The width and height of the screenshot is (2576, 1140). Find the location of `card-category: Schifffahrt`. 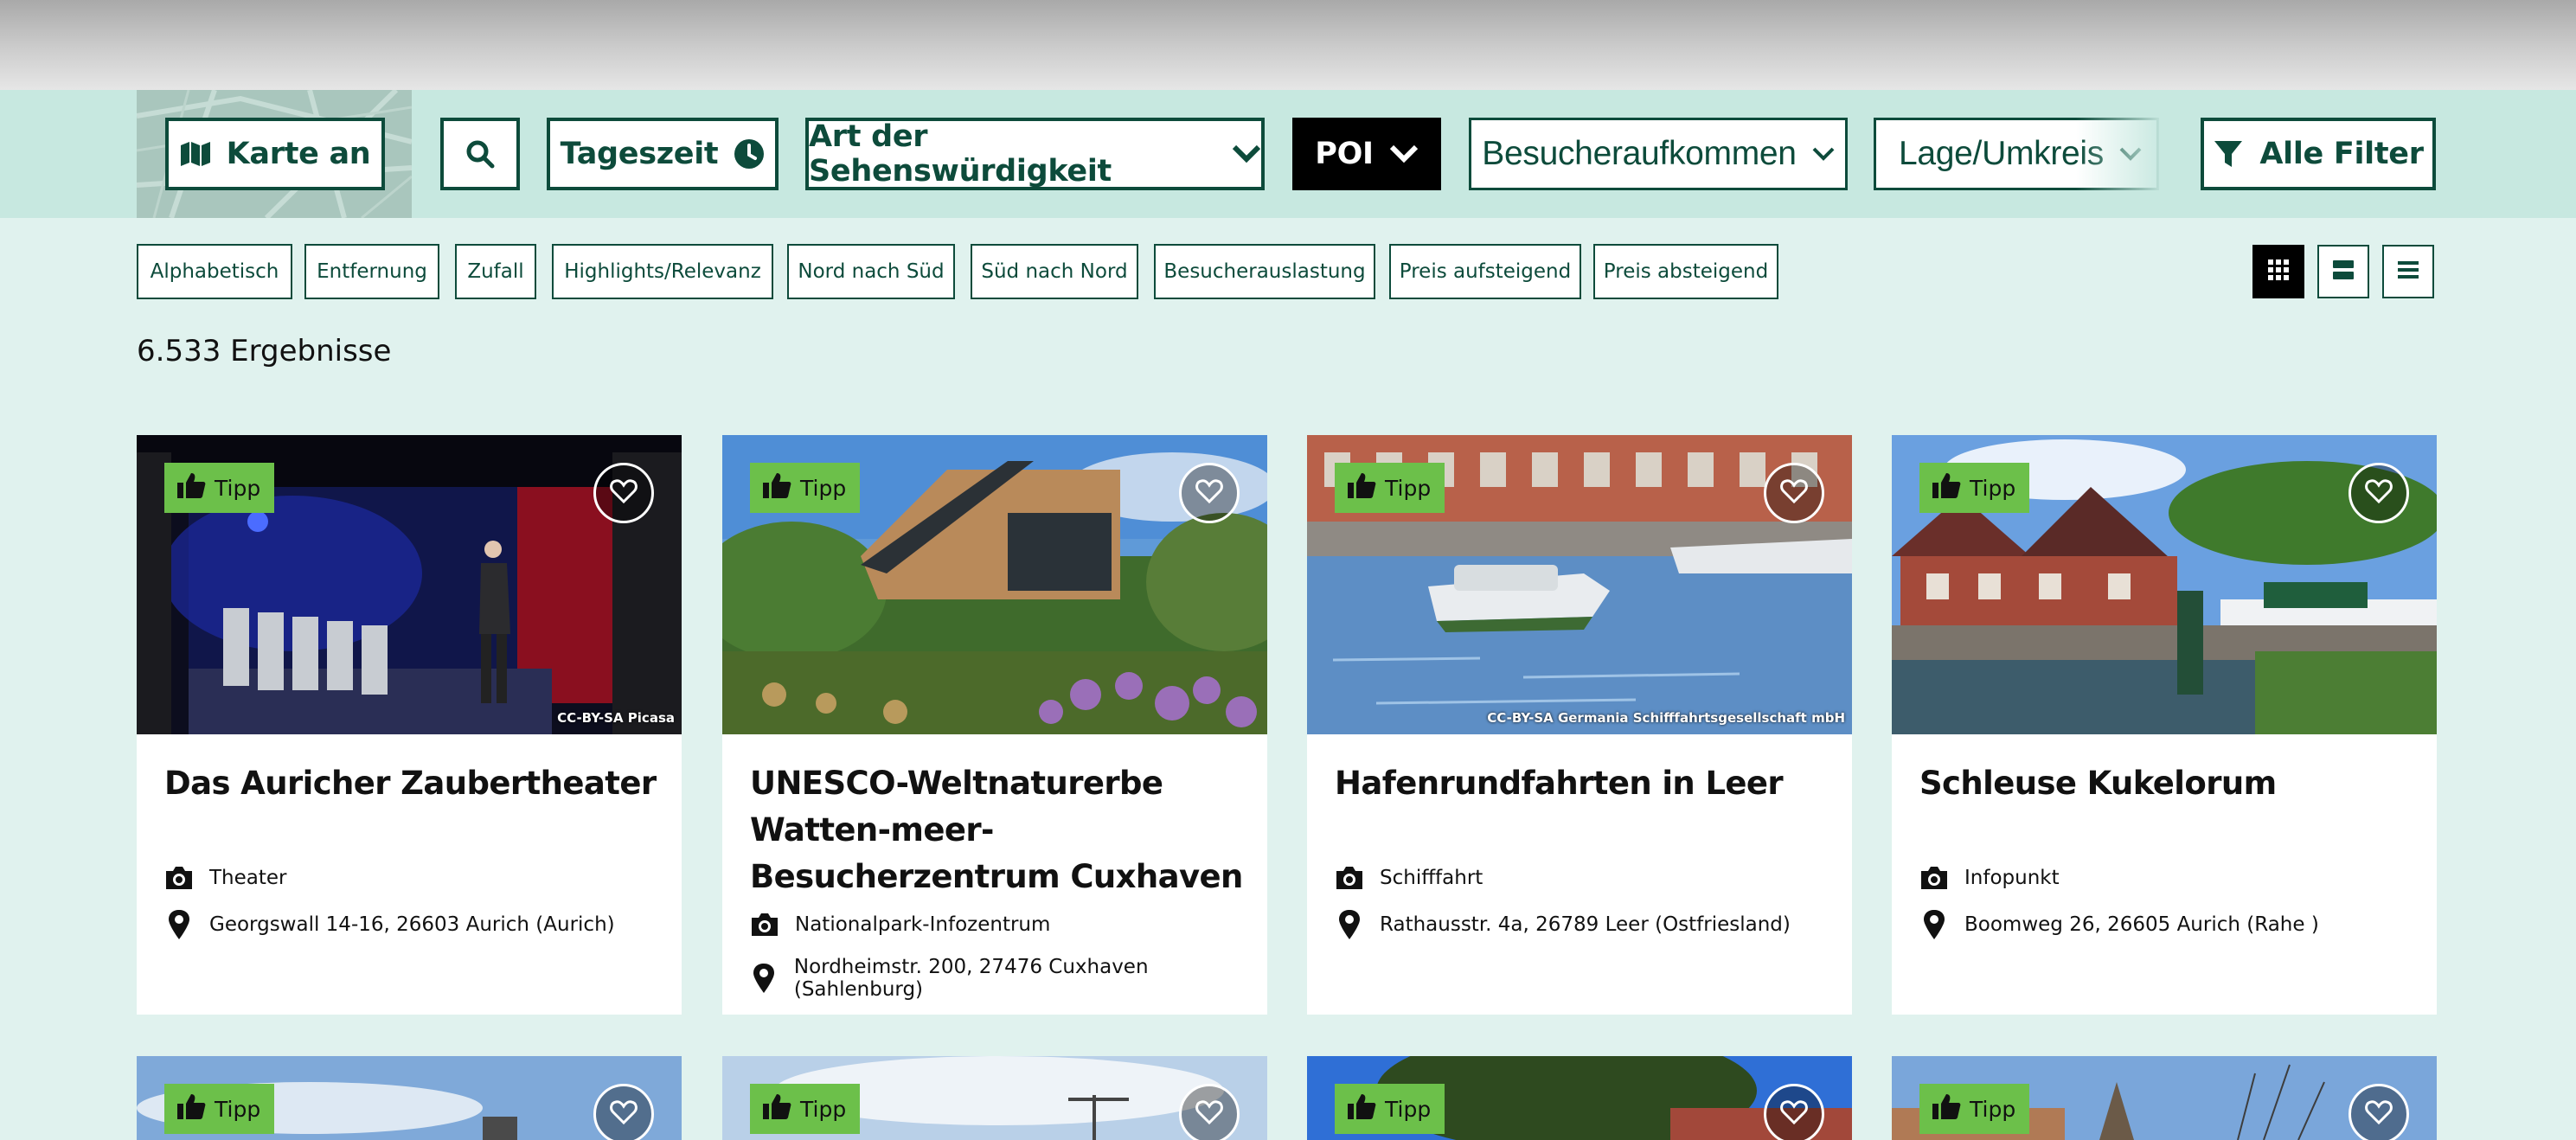

card-category: Schifffahrt is located at coordinates (1409, 878).